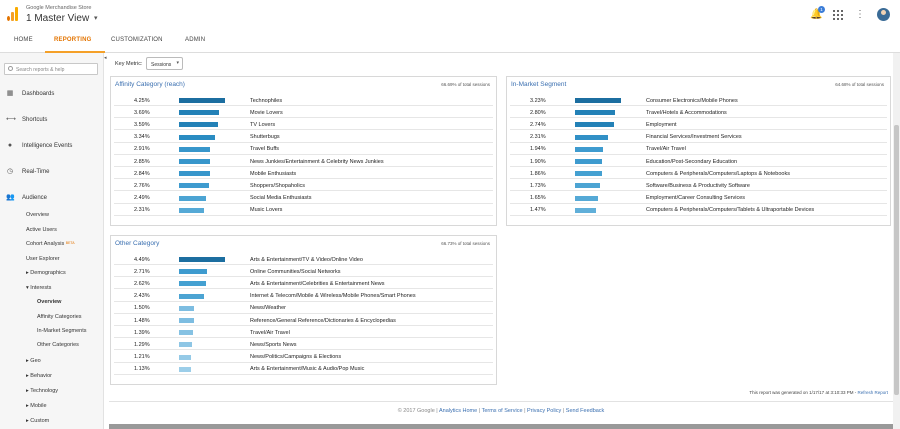  I want to click on sidebar-item-interests: ▾ Interests, so click(38, 288).